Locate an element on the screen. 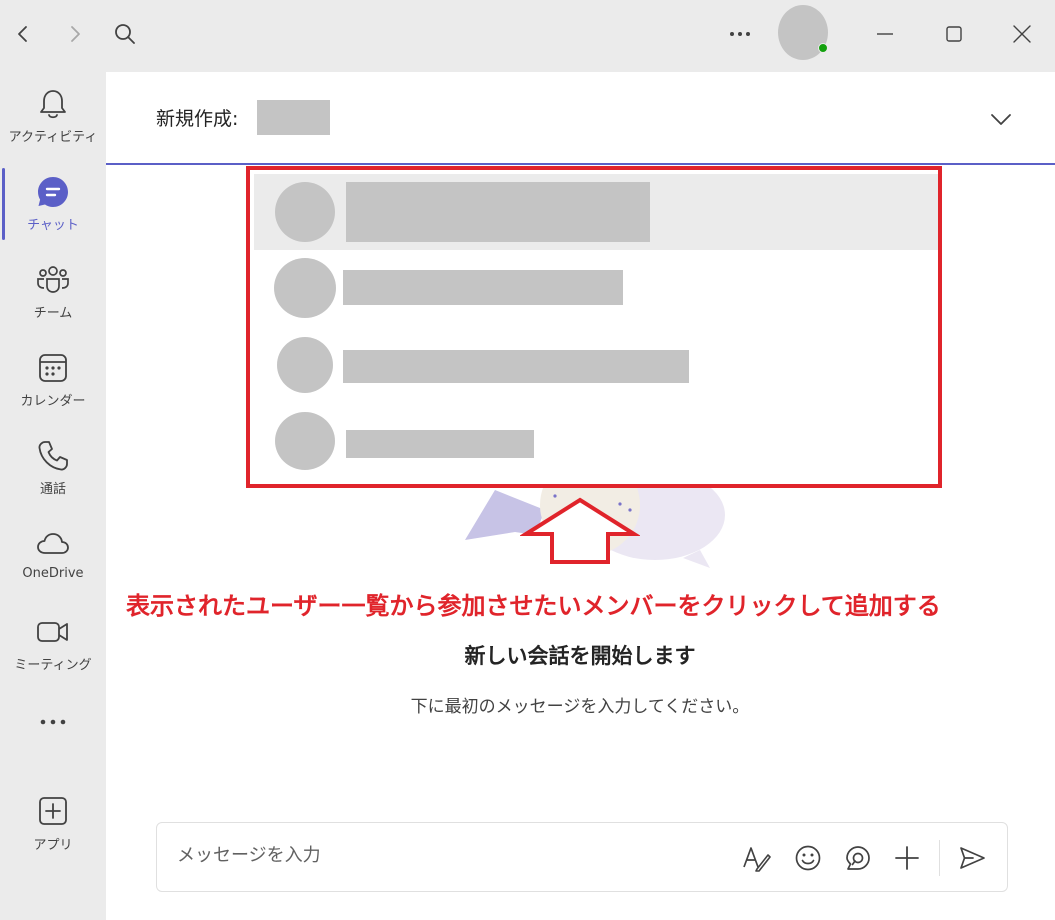 The image size is (1055, 920). cloud-icon is located at coordinates (53, 543).